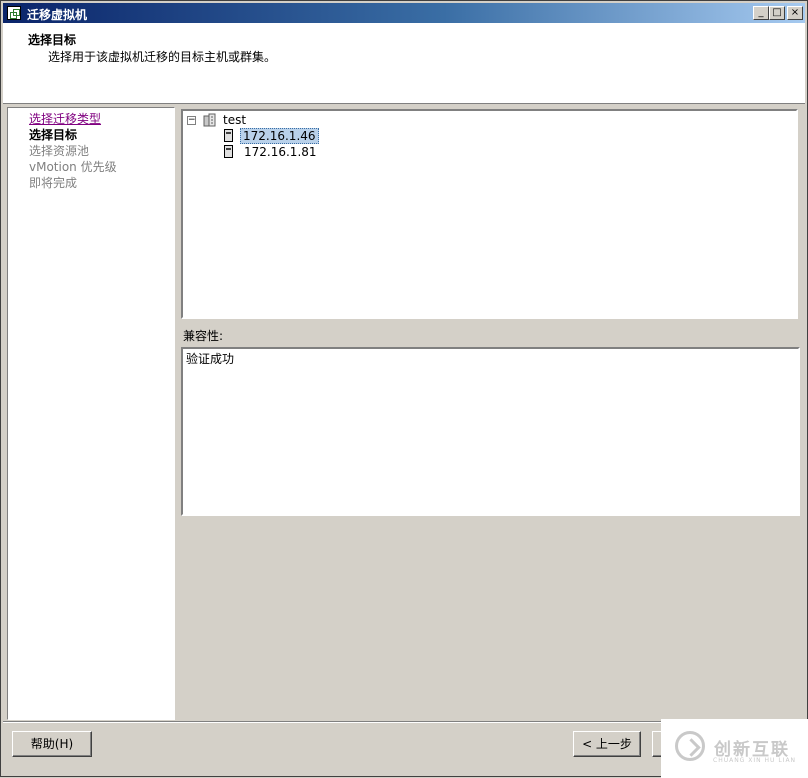  What do you see at coordinates (203, 336) in the screenshot?
I see `compatibility-label: 兼容性:` at bounding box center [203, 336].